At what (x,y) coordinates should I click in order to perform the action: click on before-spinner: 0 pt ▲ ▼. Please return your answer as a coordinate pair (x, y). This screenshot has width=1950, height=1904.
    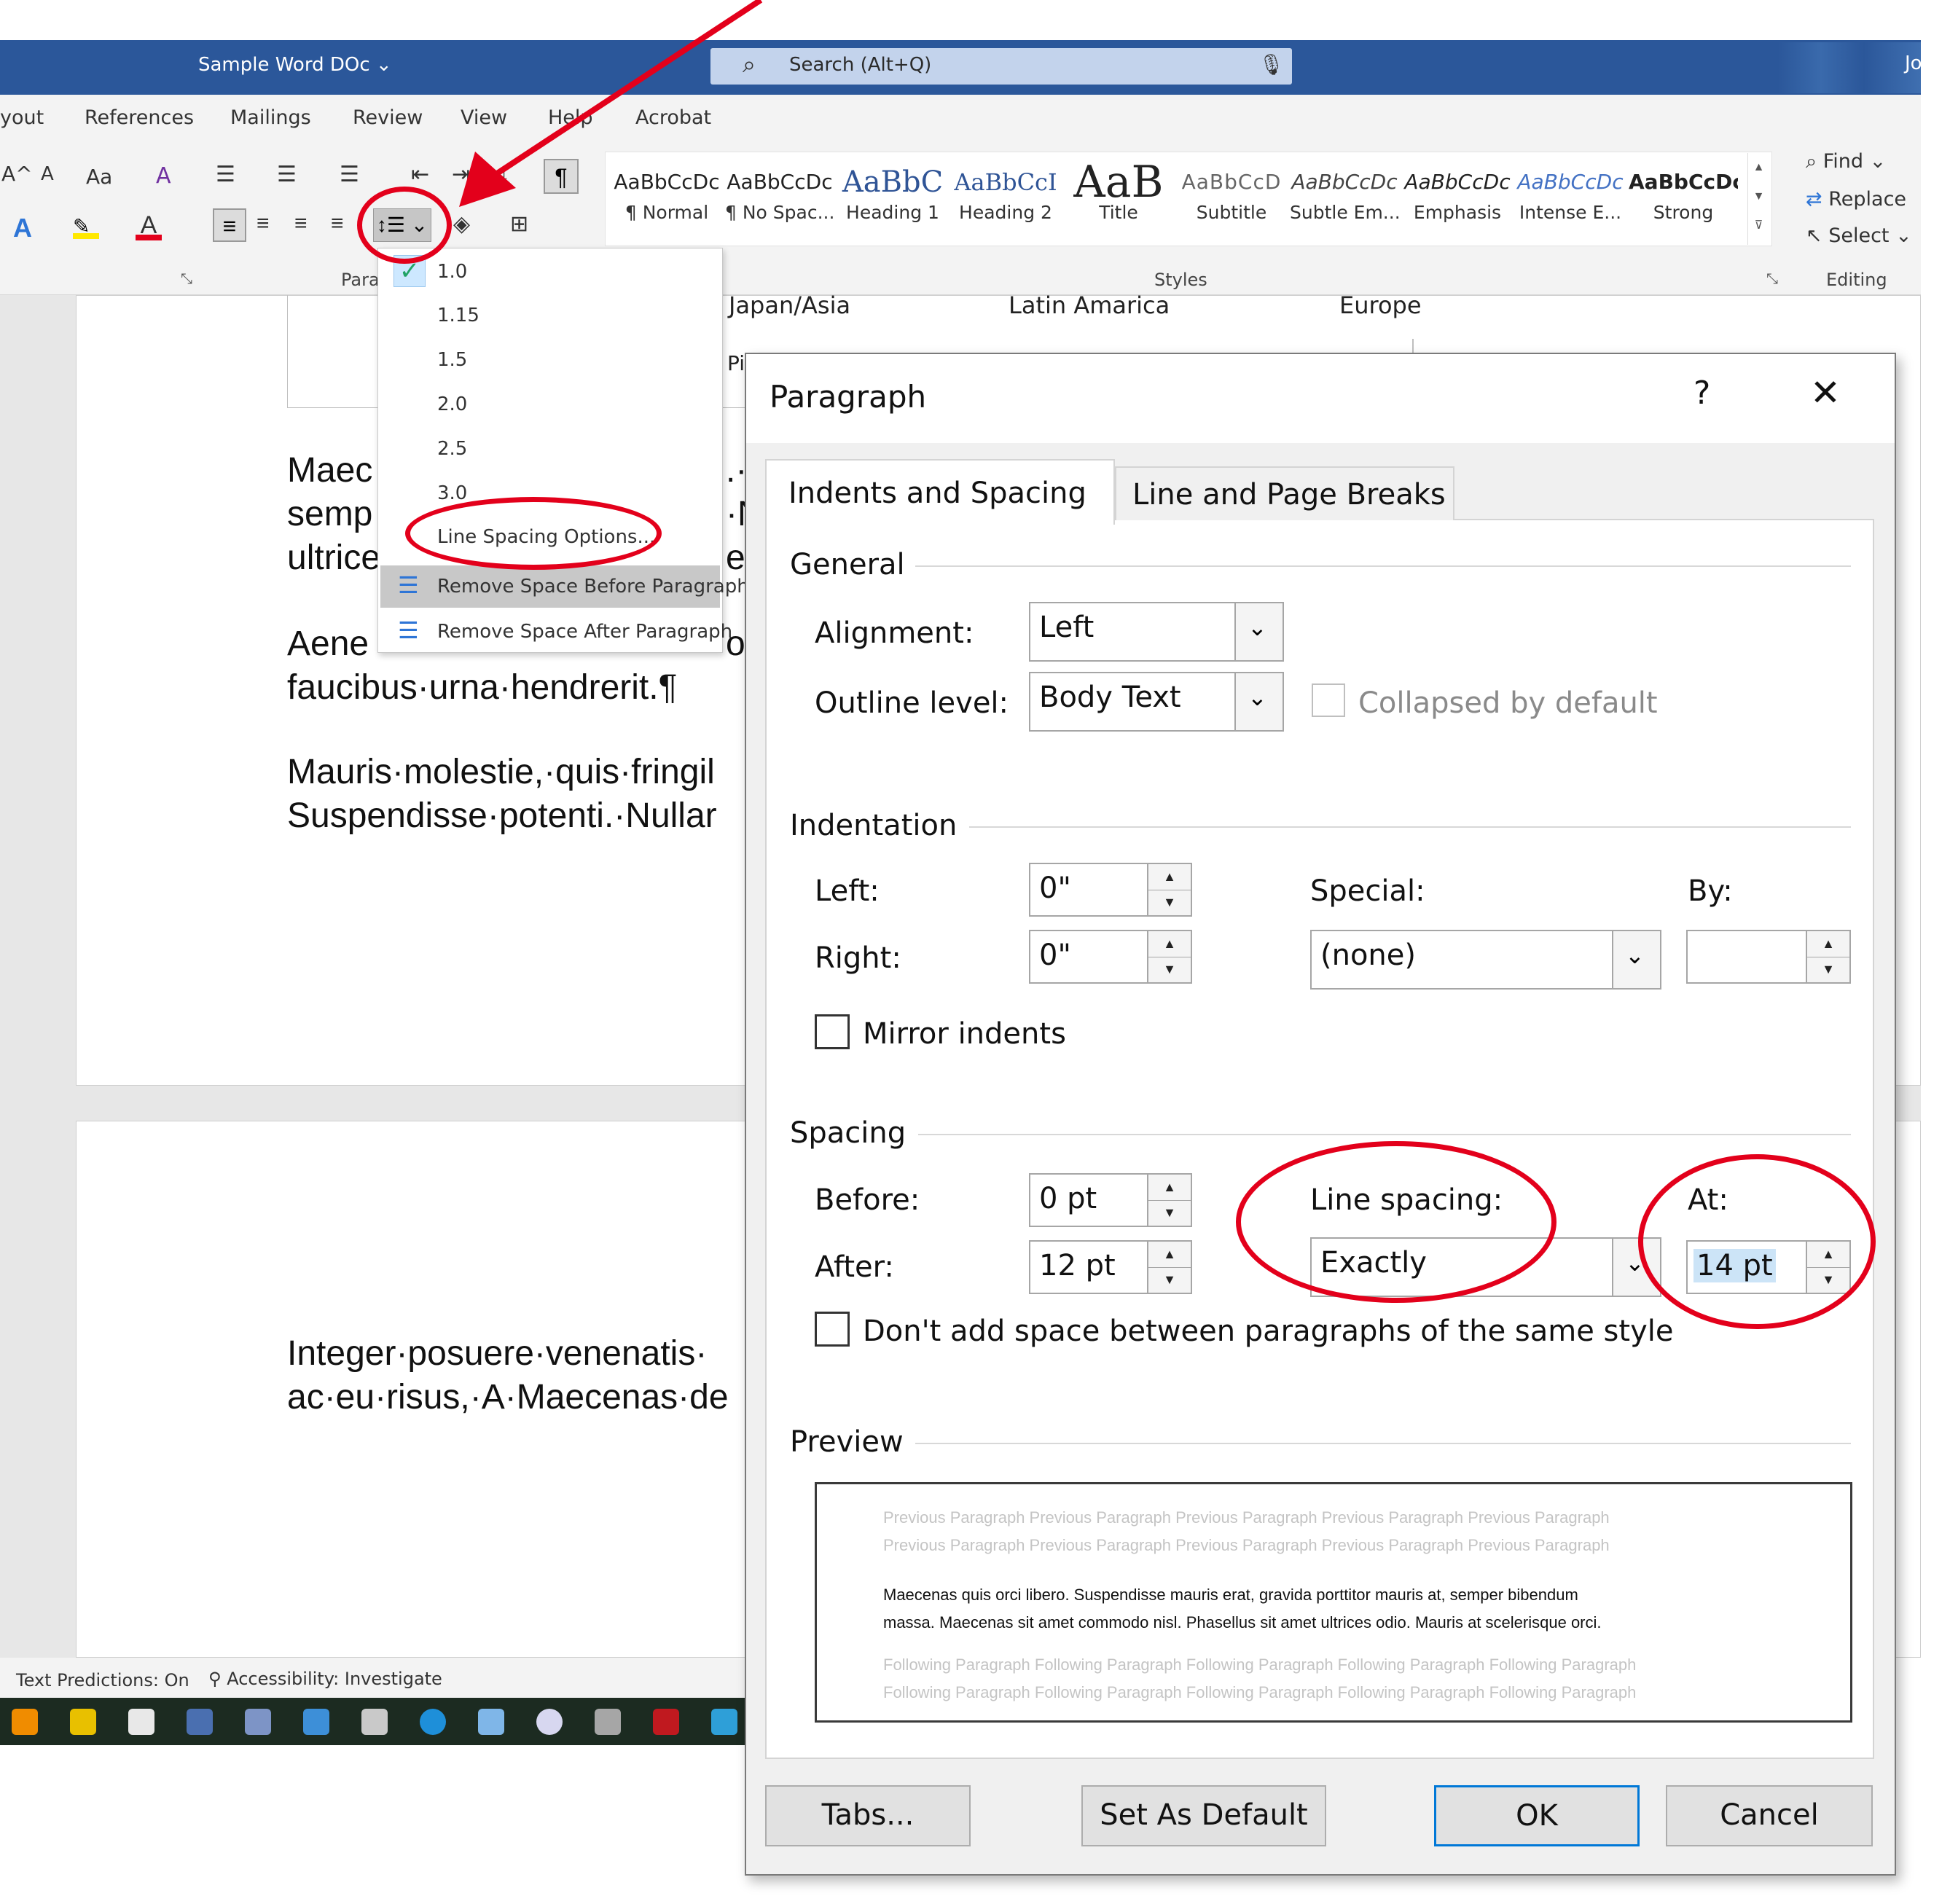
    Looking at the image, I should click on (1110, 1200).